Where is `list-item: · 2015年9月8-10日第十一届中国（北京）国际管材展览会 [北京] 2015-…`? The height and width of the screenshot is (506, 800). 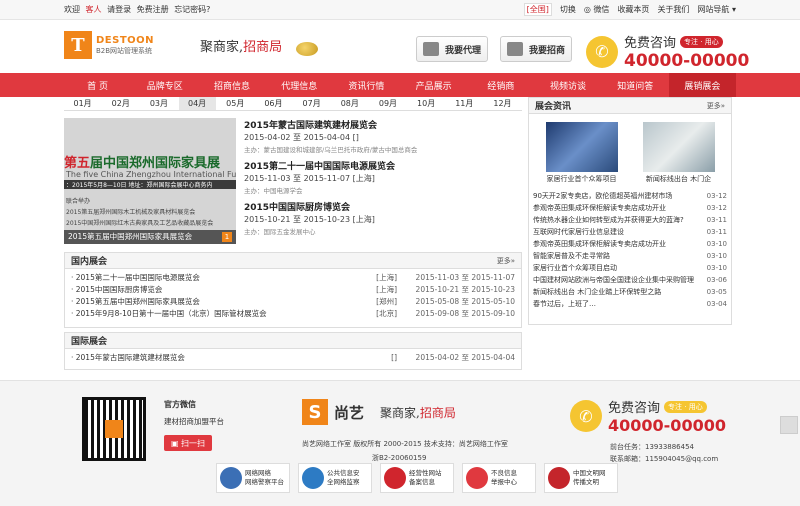 list-item: · 2015年9月8-10日第十一届中国（北京）国际管材展览会 [北京] 2015-… is located at coordinates (293, 314).